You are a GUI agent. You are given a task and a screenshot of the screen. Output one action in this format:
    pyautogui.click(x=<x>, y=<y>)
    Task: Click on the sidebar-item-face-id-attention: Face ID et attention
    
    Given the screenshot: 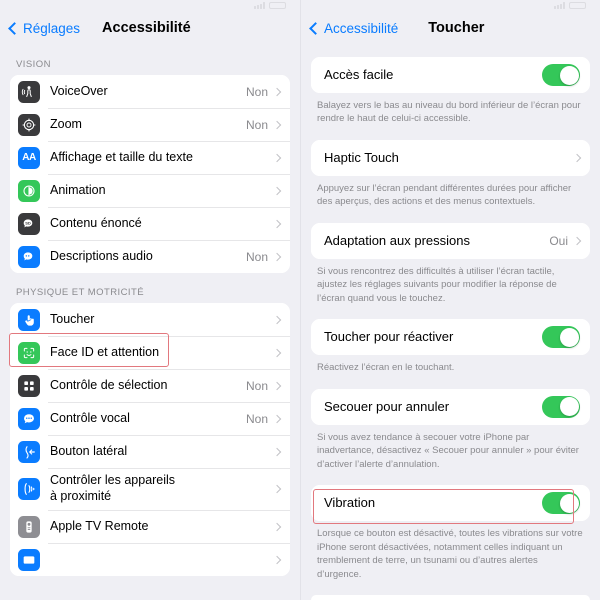 What is the action you would take?
    pyautogui.click(x=150, y=352)
    